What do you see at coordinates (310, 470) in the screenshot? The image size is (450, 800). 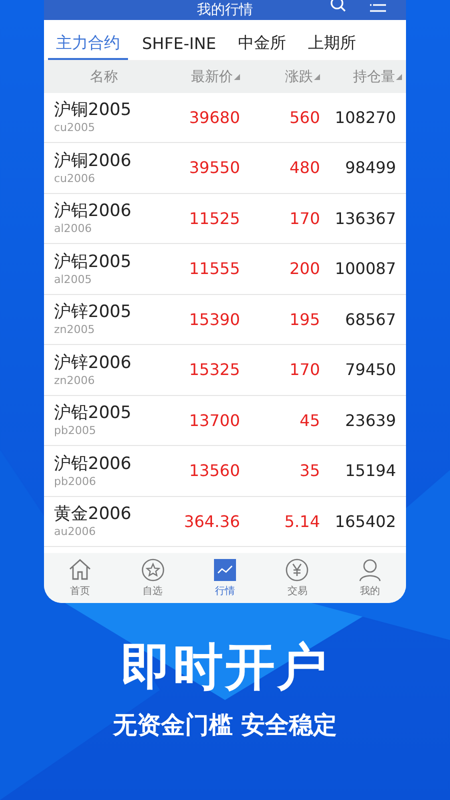 I see `change-cell: 35` at bounding box center [310, 470].